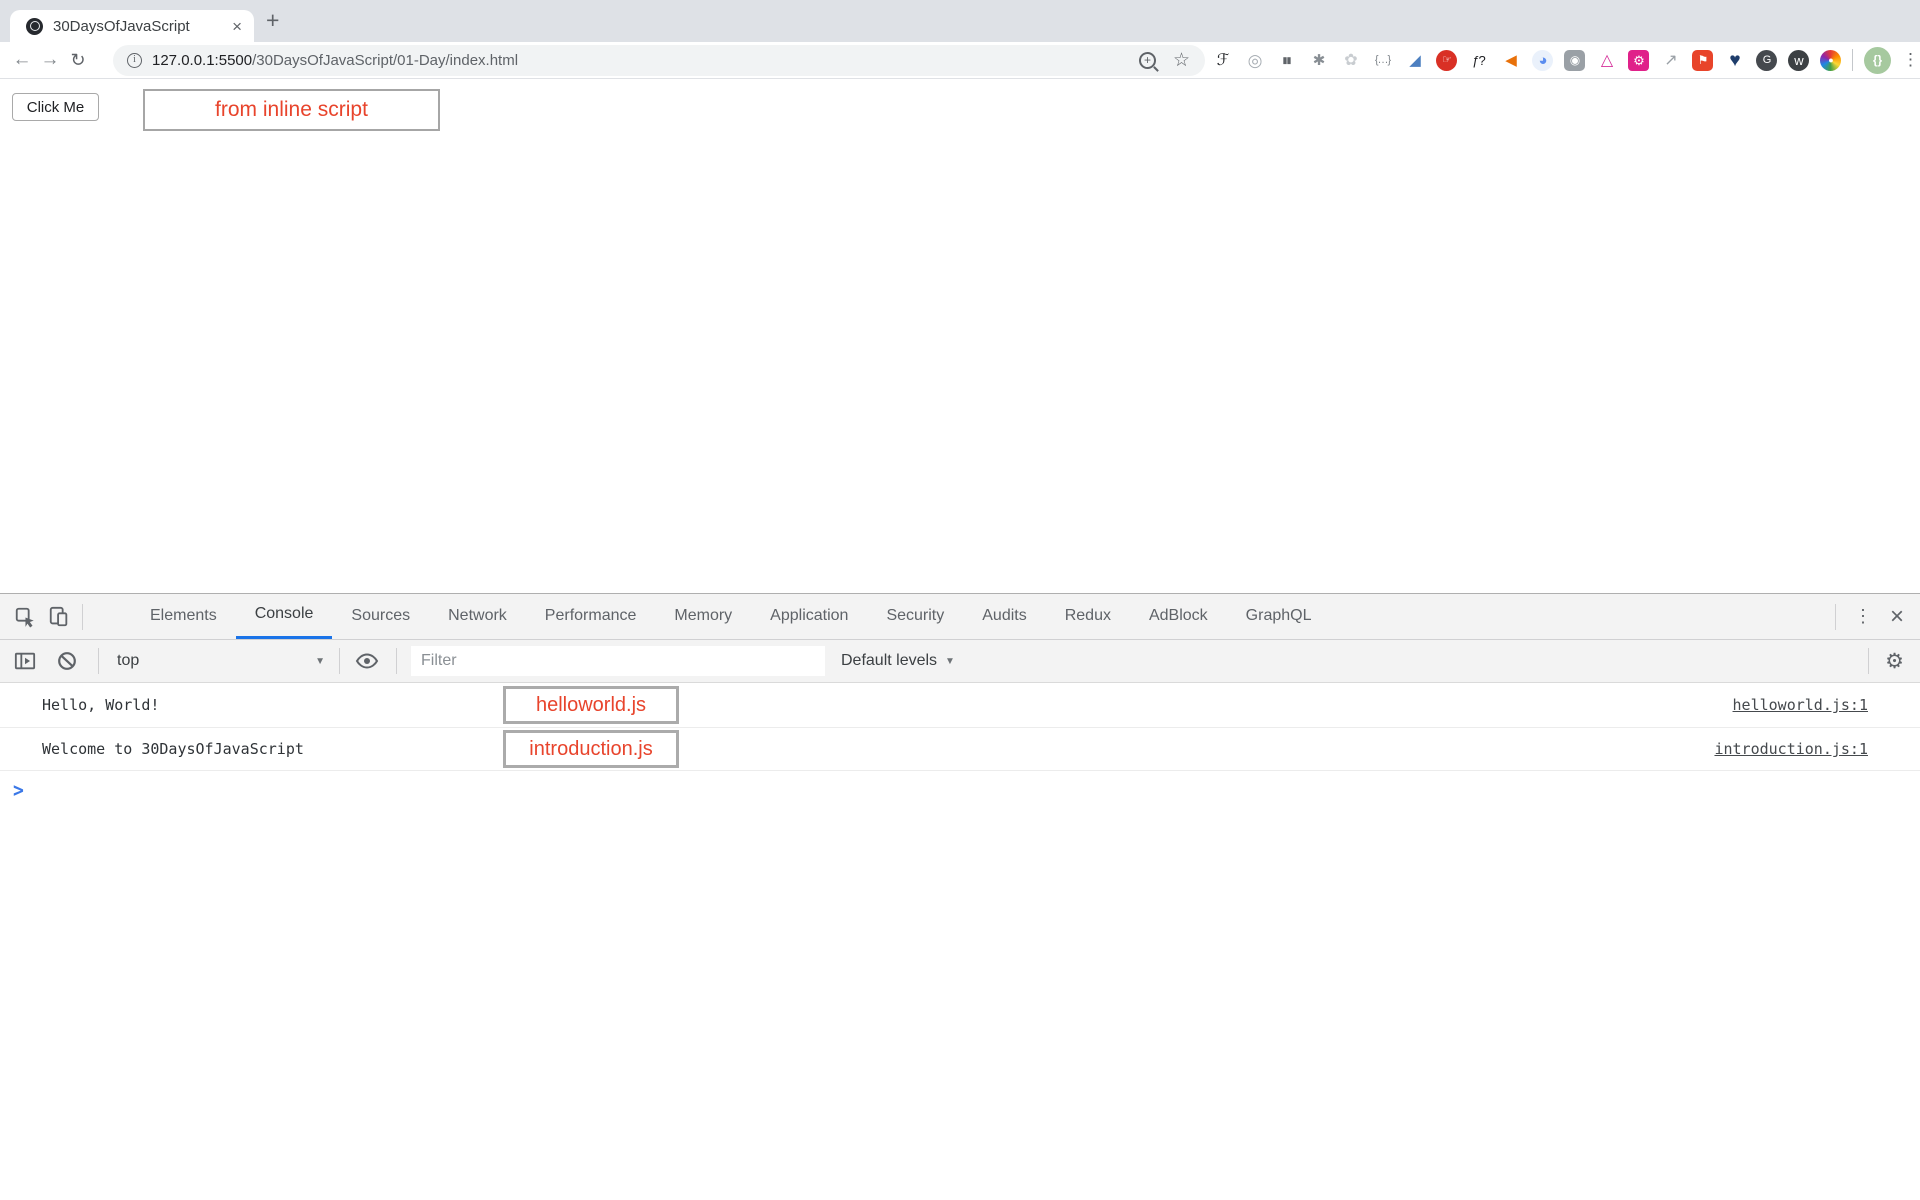  What do you see at coordinates (272, 20) in the screenshot?
I see `new-tab-button: +` at bounding box center [272, 20].